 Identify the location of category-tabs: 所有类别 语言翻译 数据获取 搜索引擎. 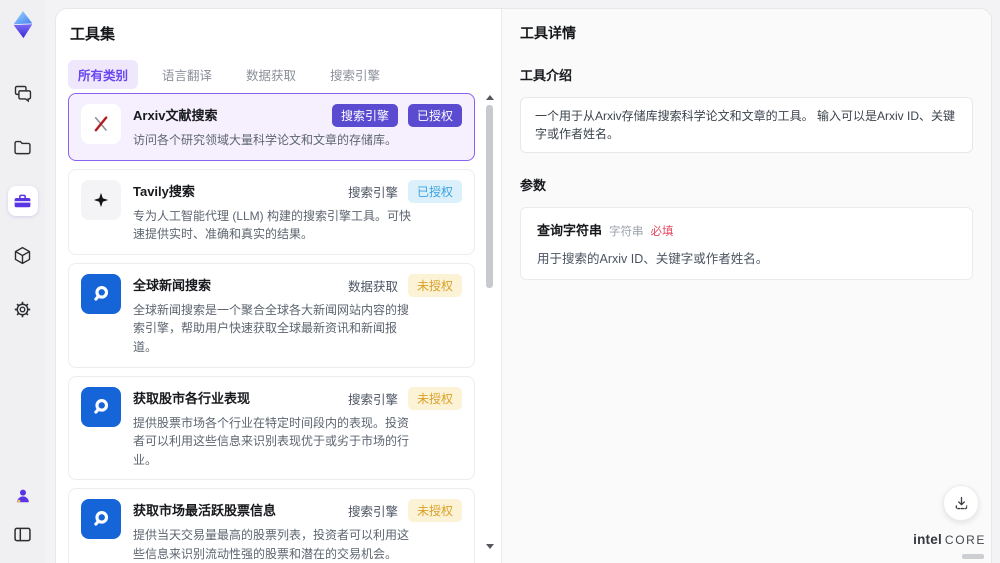
(284, 74).